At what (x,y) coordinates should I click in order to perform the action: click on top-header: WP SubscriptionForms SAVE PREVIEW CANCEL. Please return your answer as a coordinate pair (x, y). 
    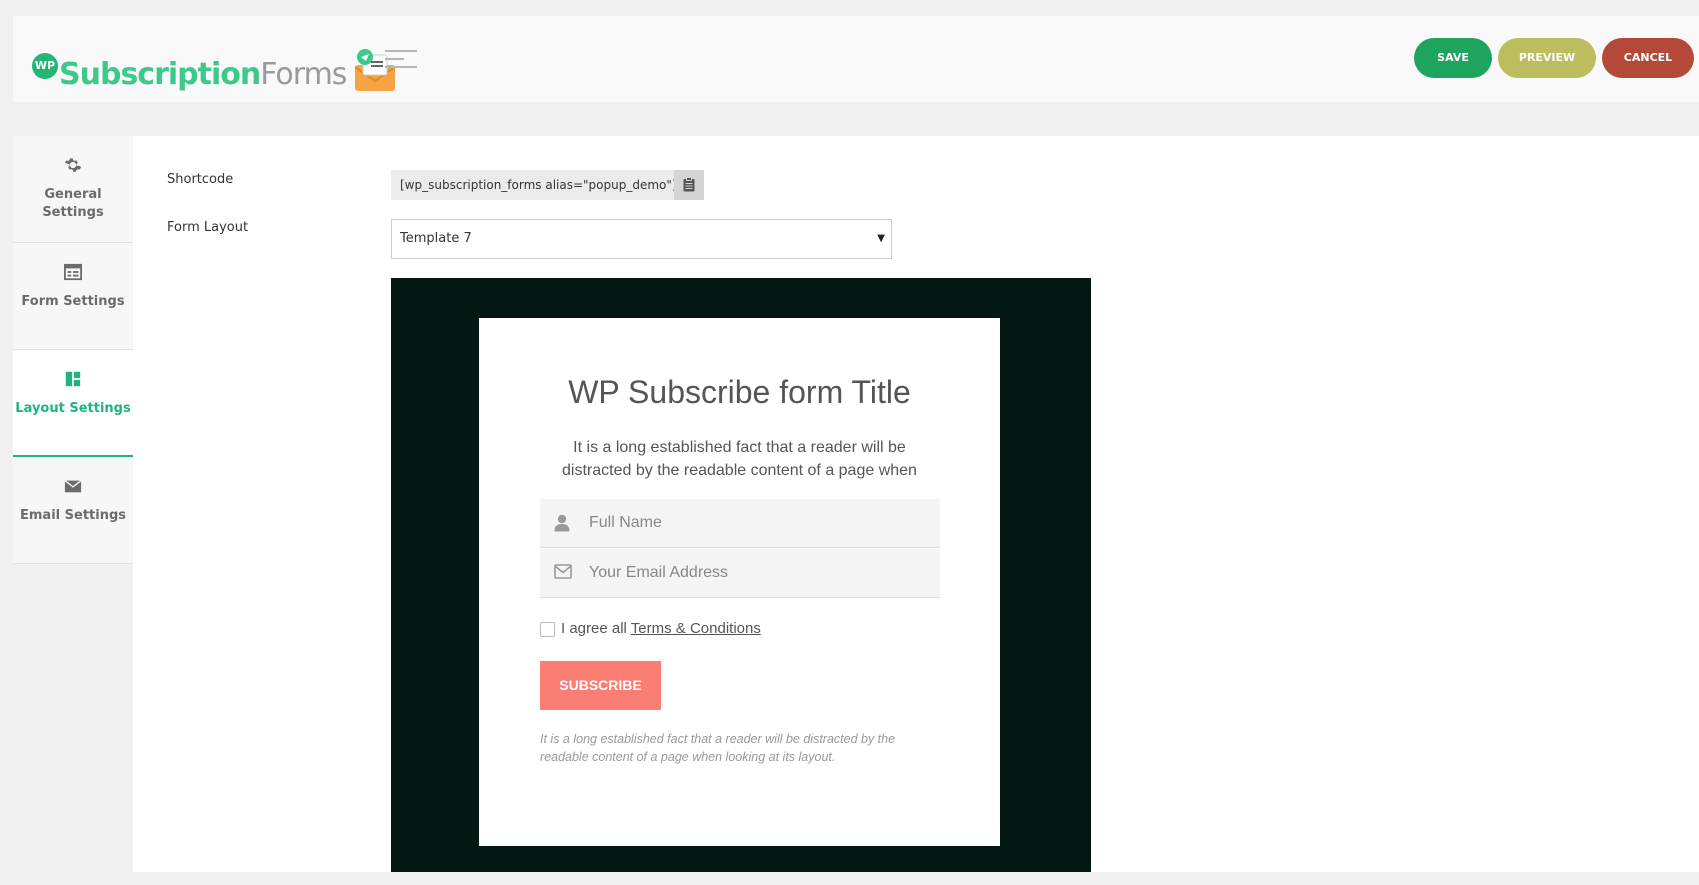
    Looking at the image, I should click on (856, 59).